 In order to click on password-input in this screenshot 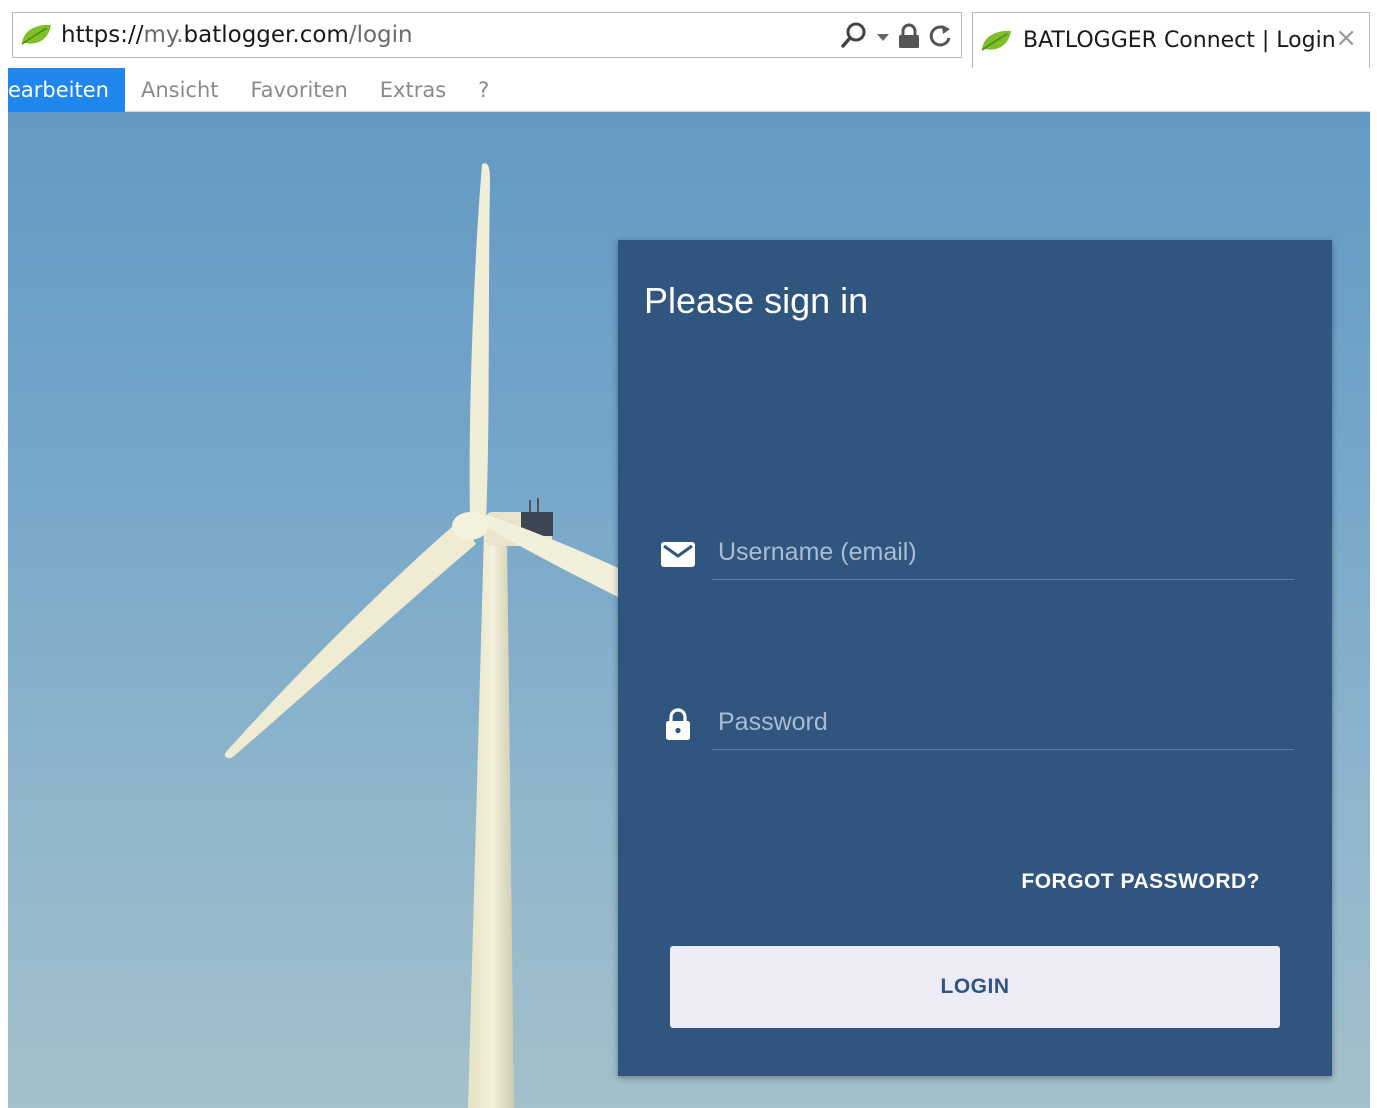, I will do `click(1003, 723)`.